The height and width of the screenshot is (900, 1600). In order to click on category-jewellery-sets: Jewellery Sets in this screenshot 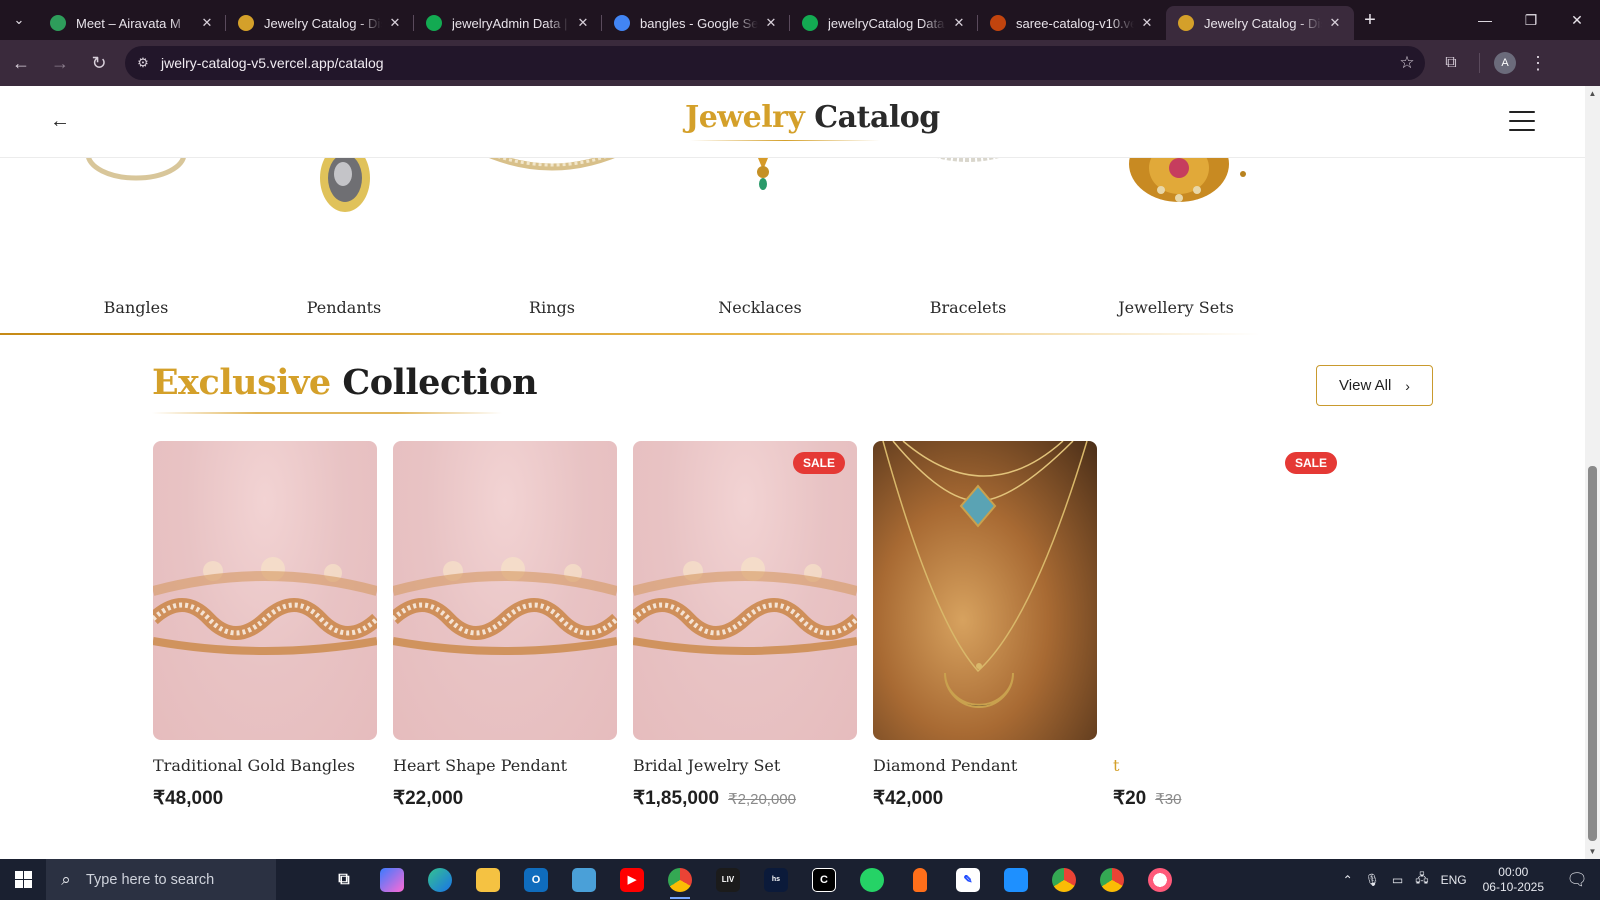, I will do `click(1176, 221)`.